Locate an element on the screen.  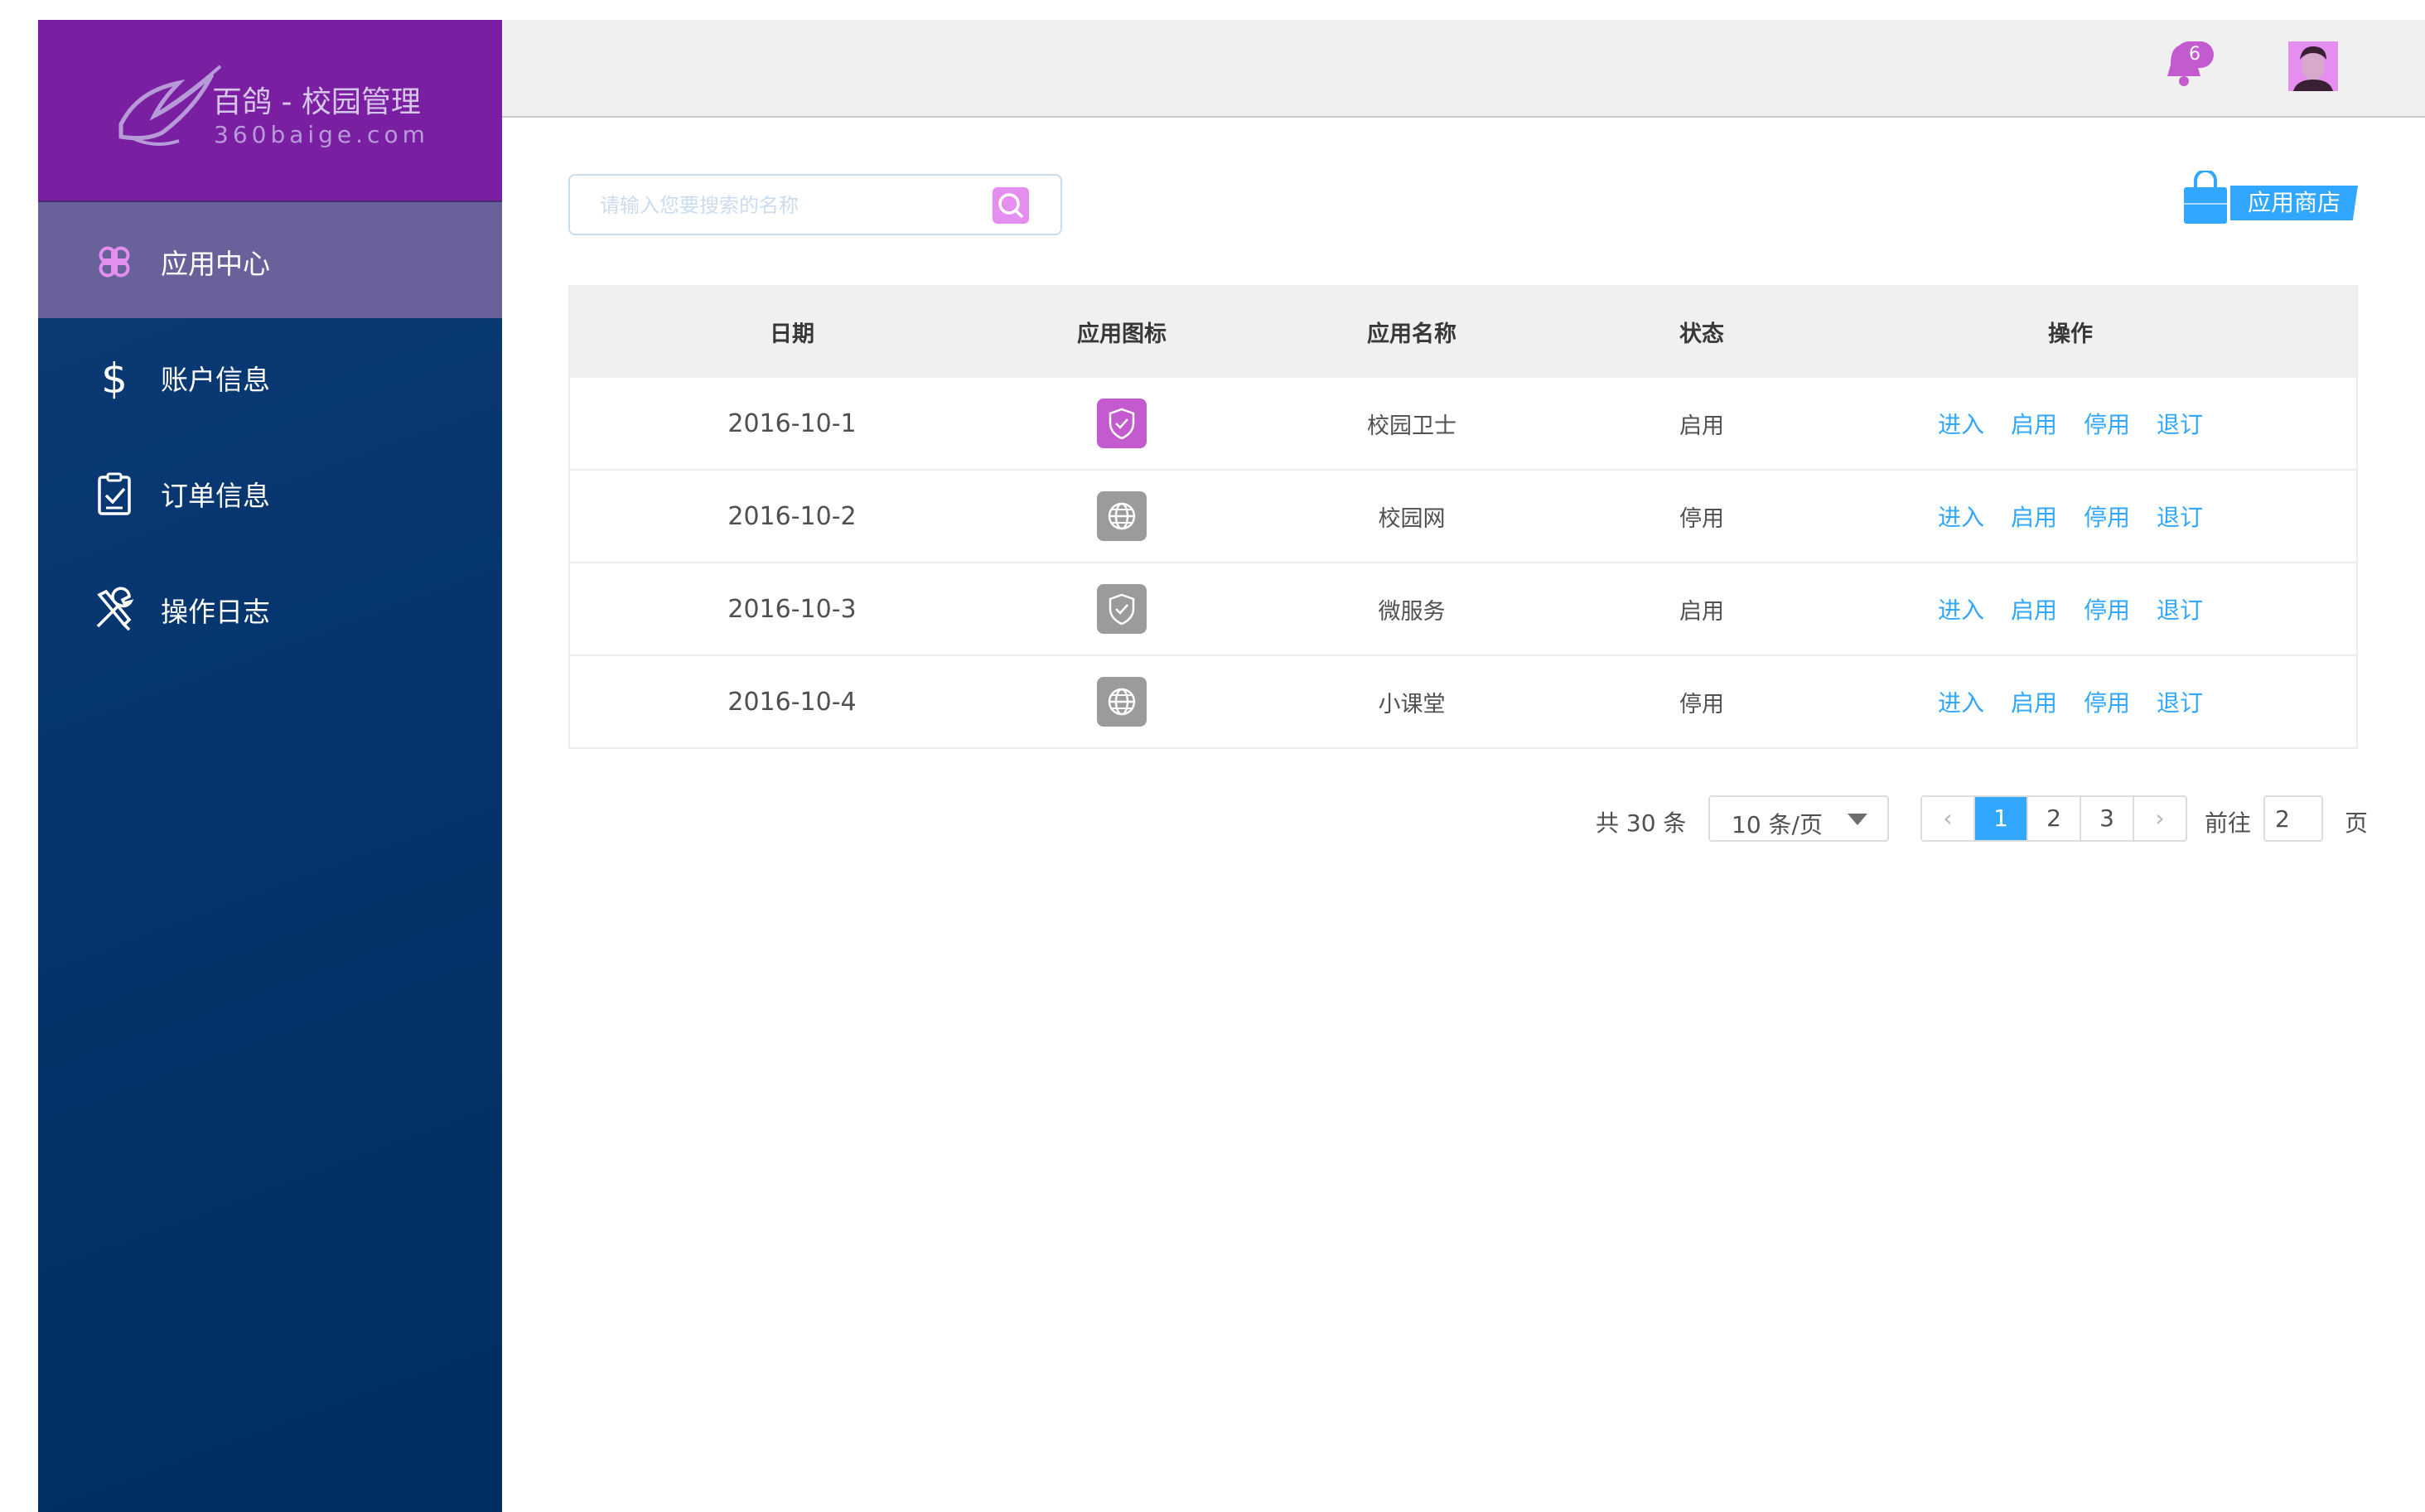
sidebar-item-account: $ 账户信息 is located at coordinates (270, 376).